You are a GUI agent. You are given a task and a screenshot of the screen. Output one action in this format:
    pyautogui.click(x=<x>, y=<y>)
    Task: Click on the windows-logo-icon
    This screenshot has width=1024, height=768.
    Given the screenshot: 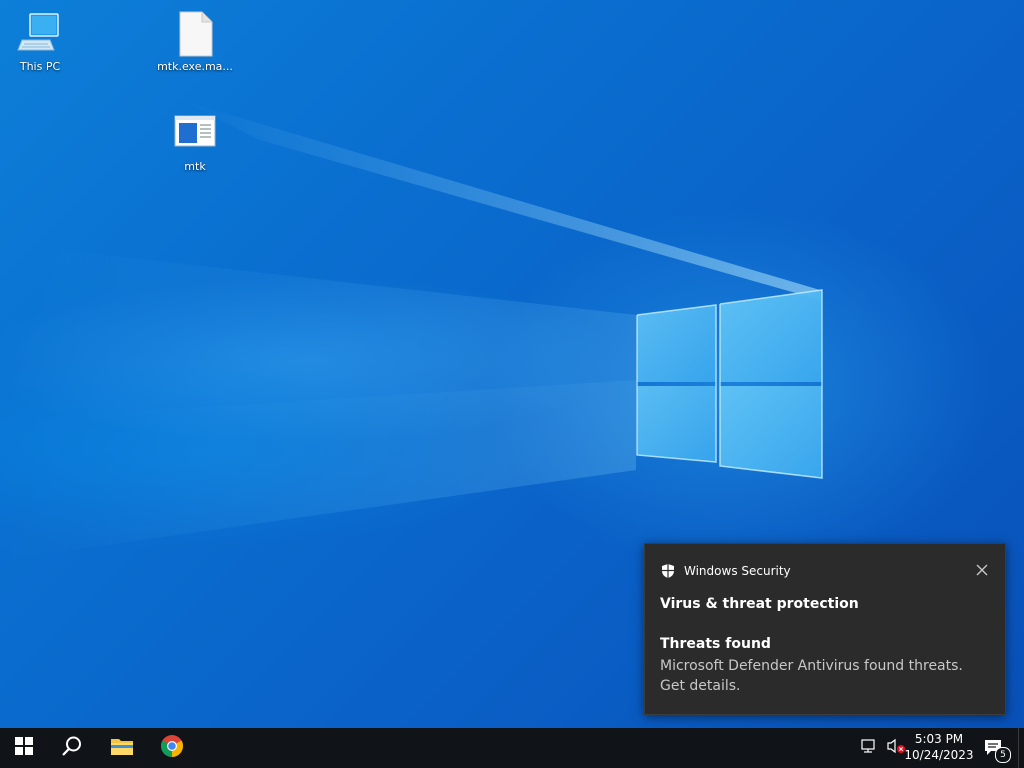 What is the action you would take?
    pyautogui.click(x=24, y=748)
    